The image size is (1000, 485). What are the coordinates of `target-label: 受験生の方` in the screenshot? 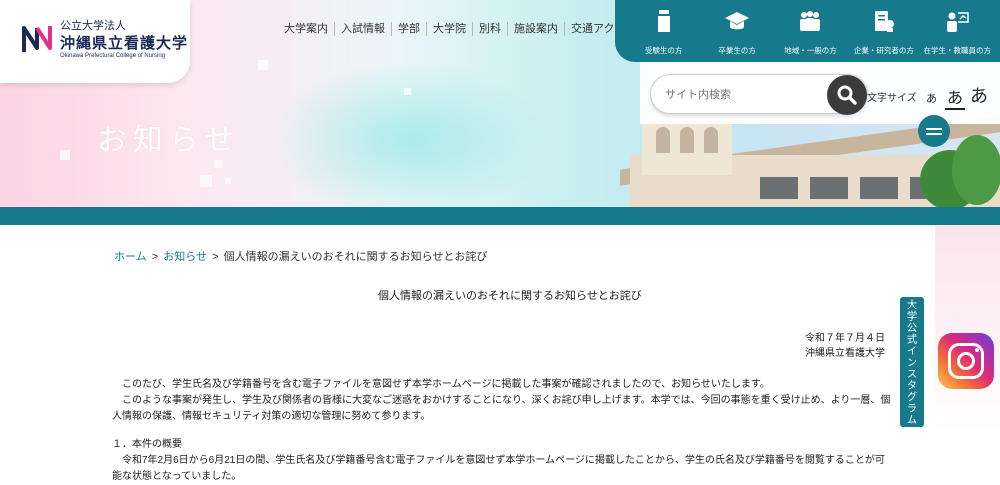 It's located at (663, 50).